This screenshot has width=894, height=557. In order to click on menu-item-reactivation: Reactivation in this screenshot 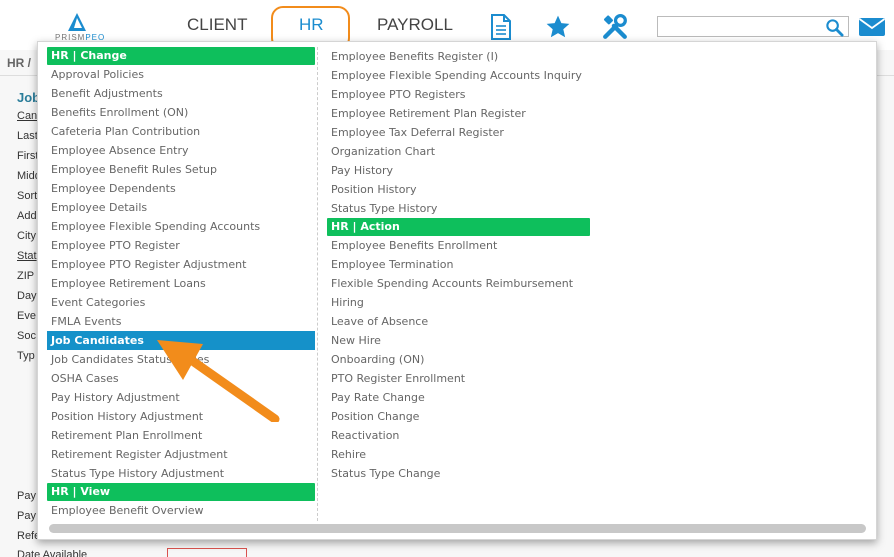, I will do `click(461, 435)`.